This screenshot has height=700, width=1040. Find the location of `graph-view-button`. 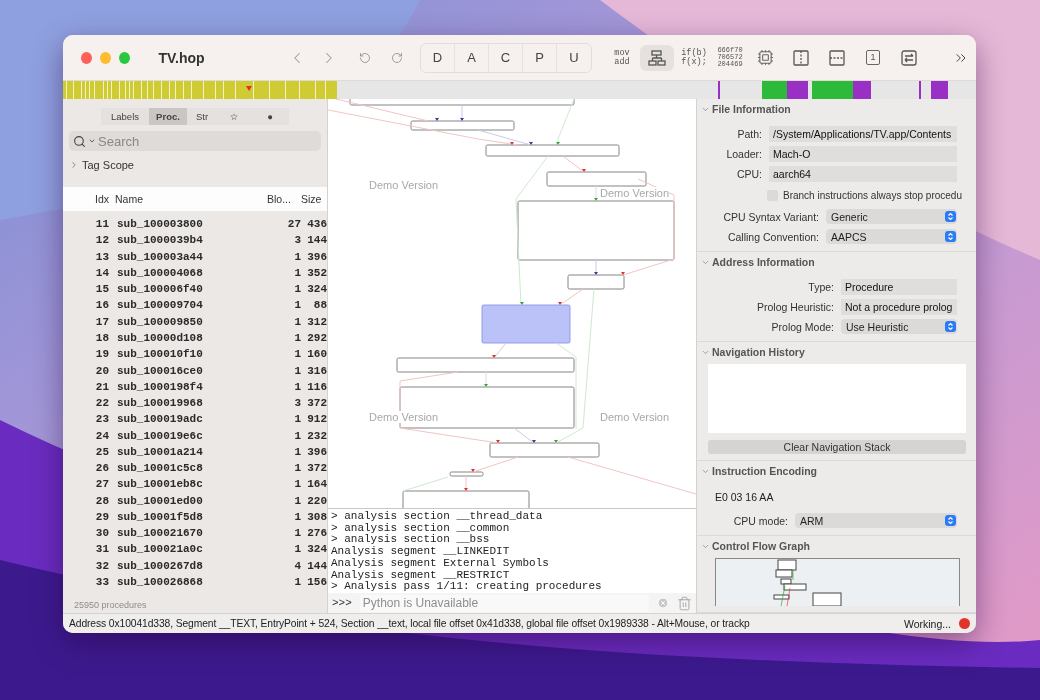

graph-view-button is located at coordinates (657, 57).